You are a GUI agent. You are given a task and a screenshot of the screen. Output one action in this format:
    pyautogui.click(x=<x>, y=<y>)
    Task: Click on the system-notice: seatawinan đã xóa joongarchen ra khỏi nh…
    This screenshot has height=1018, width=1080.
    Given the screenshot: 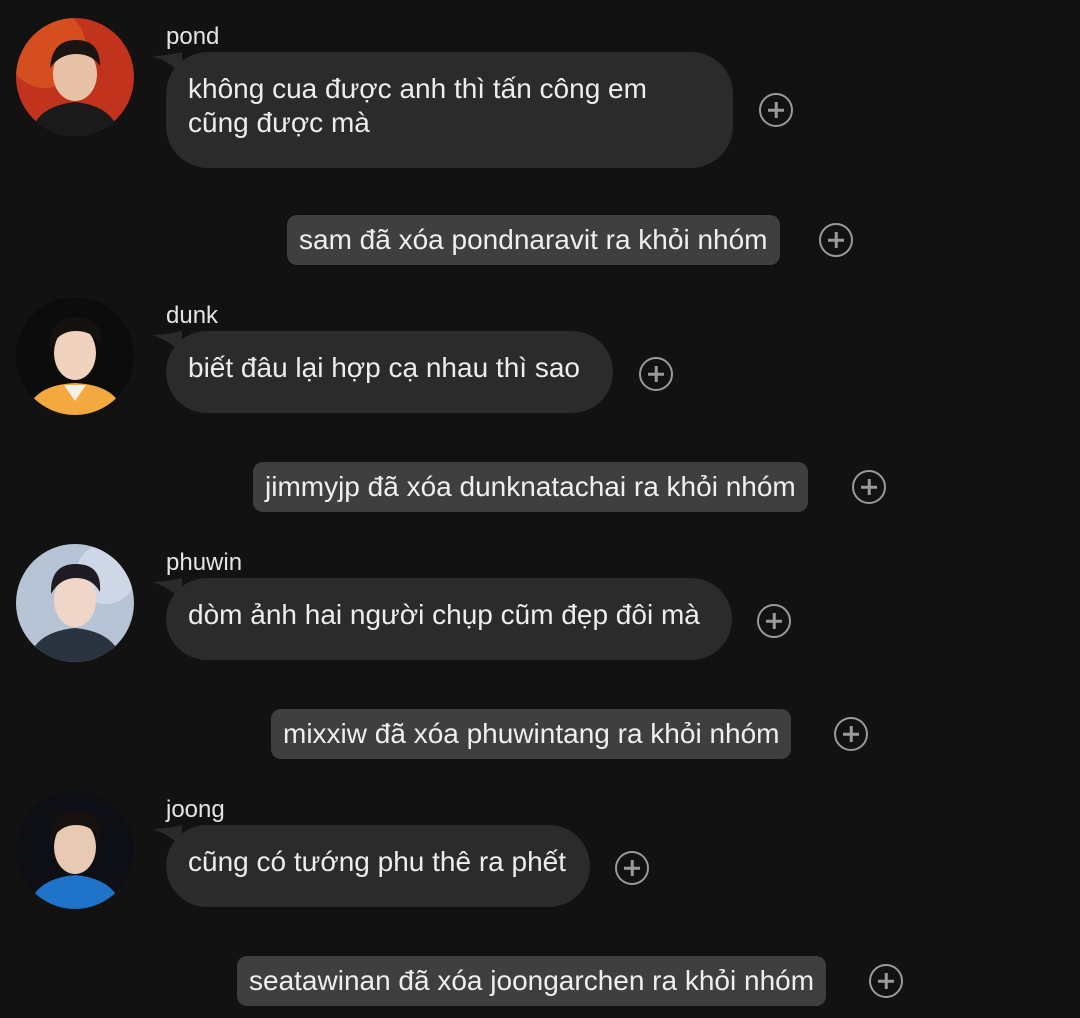 What is the action you would take?
    pyautogui.click(x=532, y=981)
    